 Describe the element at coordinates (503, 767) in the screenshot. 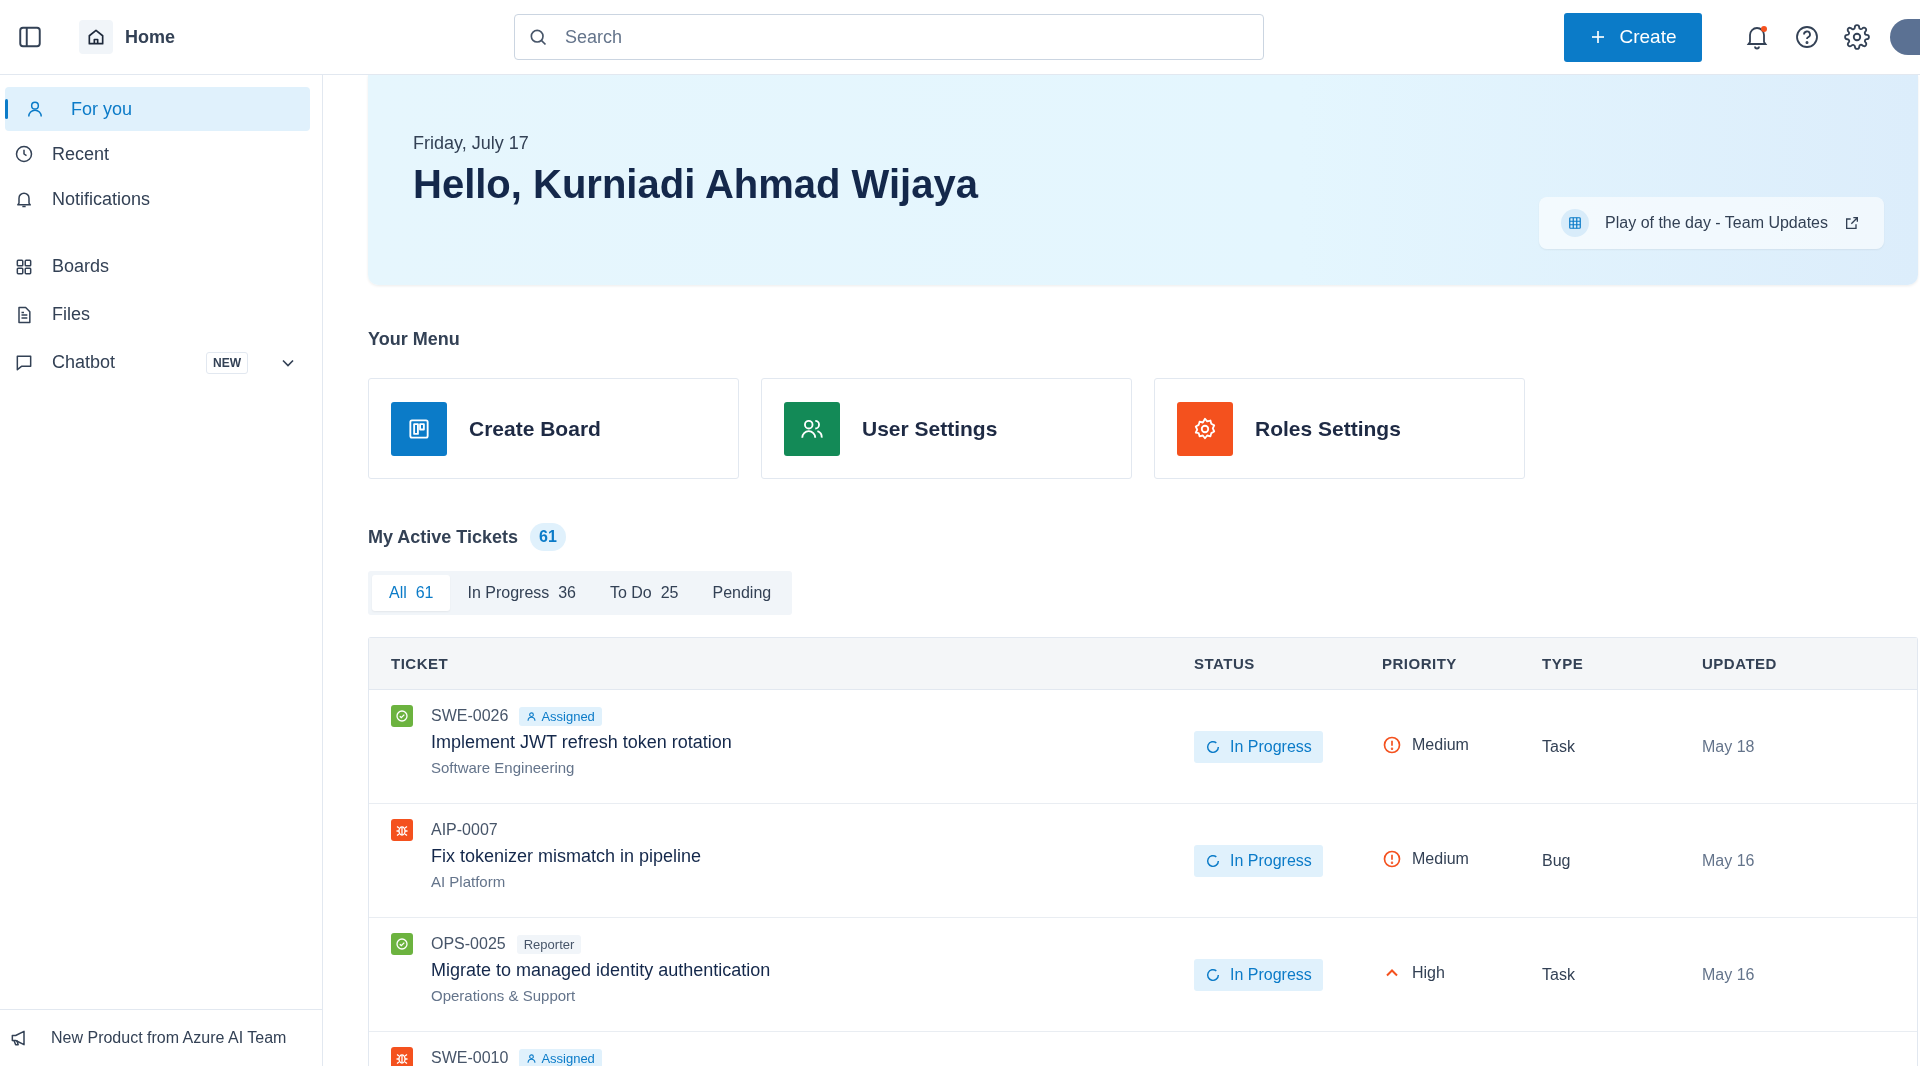

I see `project-name: Software Engineering` at that location.